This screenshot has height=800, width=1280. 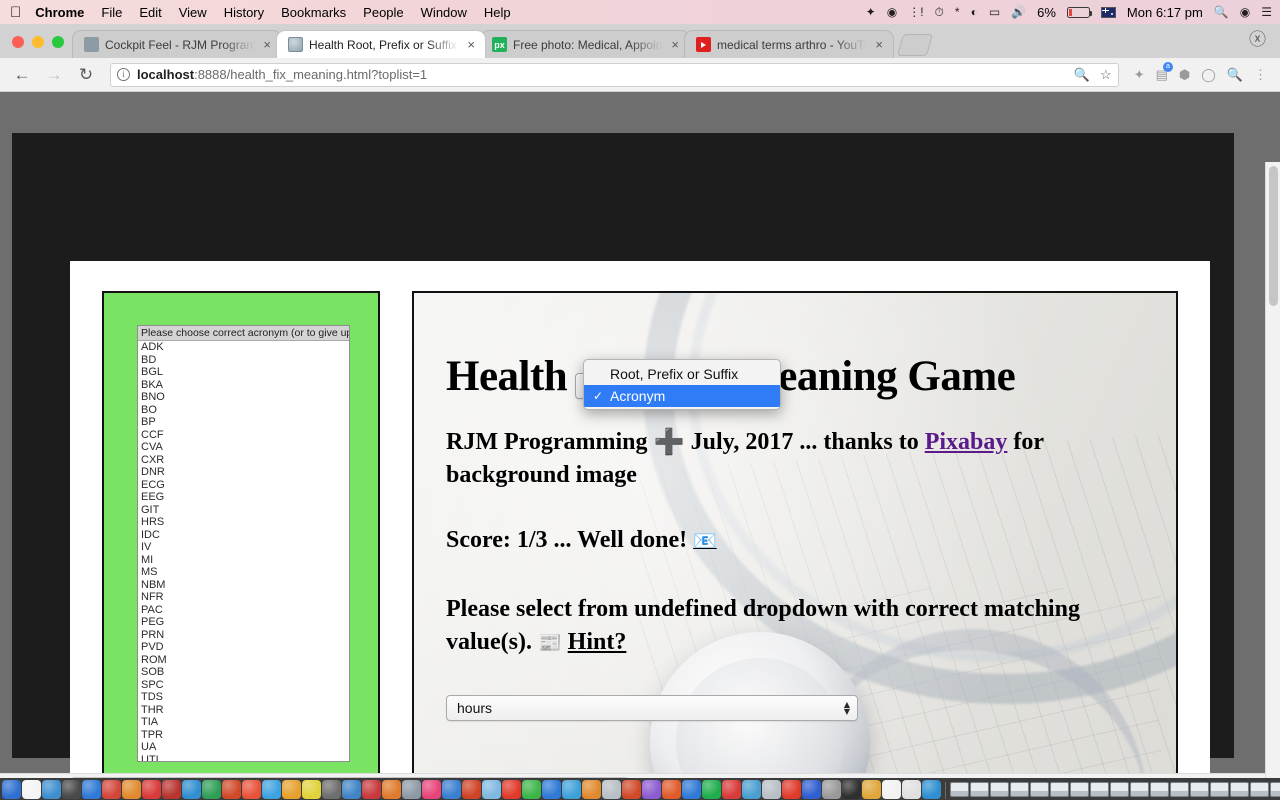 What do you see at coordinates (1018, 12) in the screenshot?
I see `volume-icon: 🔊` at bounding box center [1018, 12].